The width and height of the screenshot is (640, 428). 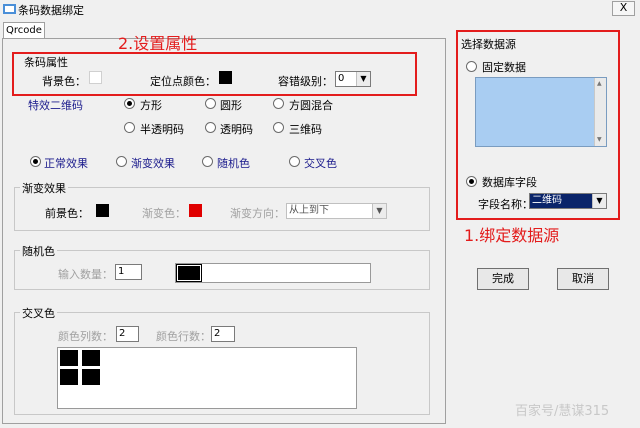 What do you see at coordinates (195, 210) in the screenshot?
I see `grad-color-swatch` at bounding box center [195, 210].